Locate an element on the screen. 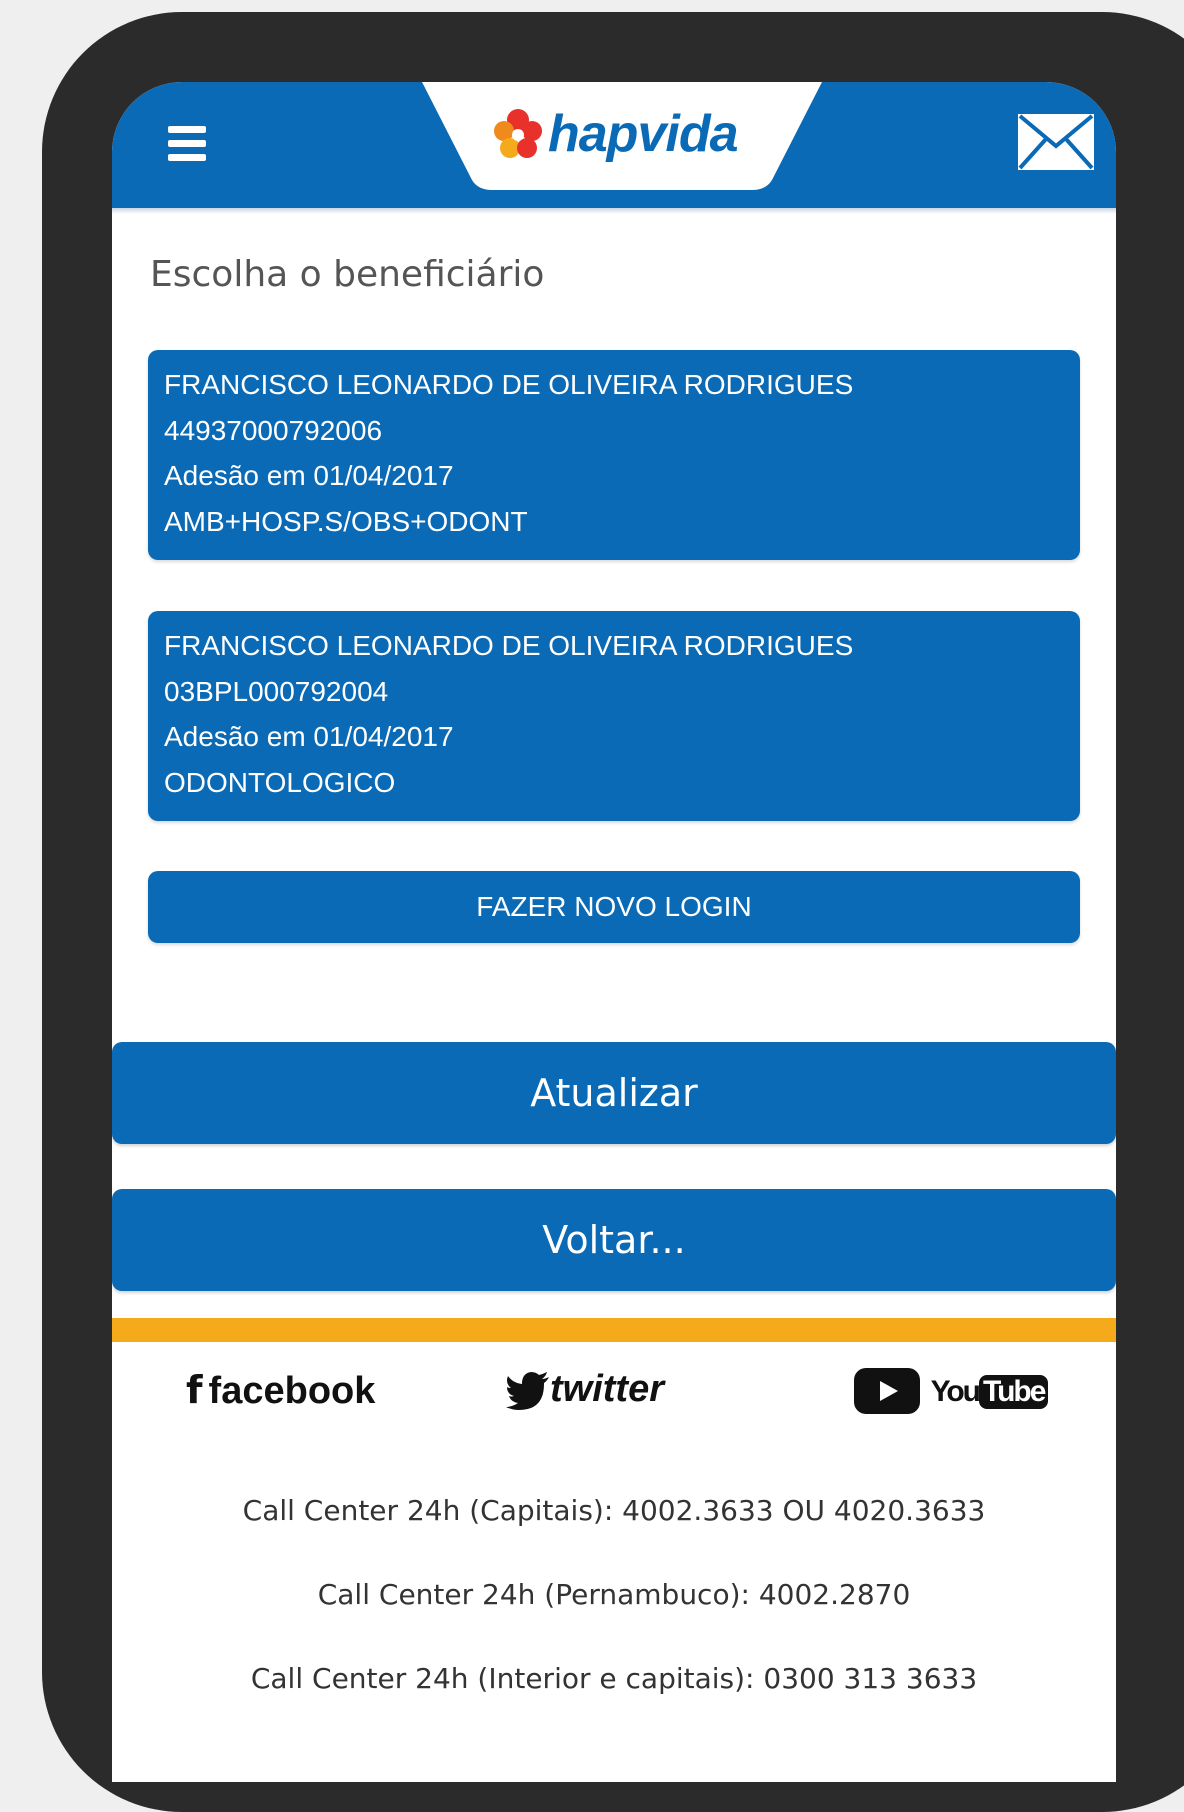 The image size is (1184, 1812). beneficiary-plan: AMB+HOSP.S/OBS+ODONT is located at coordinates (346, 521).